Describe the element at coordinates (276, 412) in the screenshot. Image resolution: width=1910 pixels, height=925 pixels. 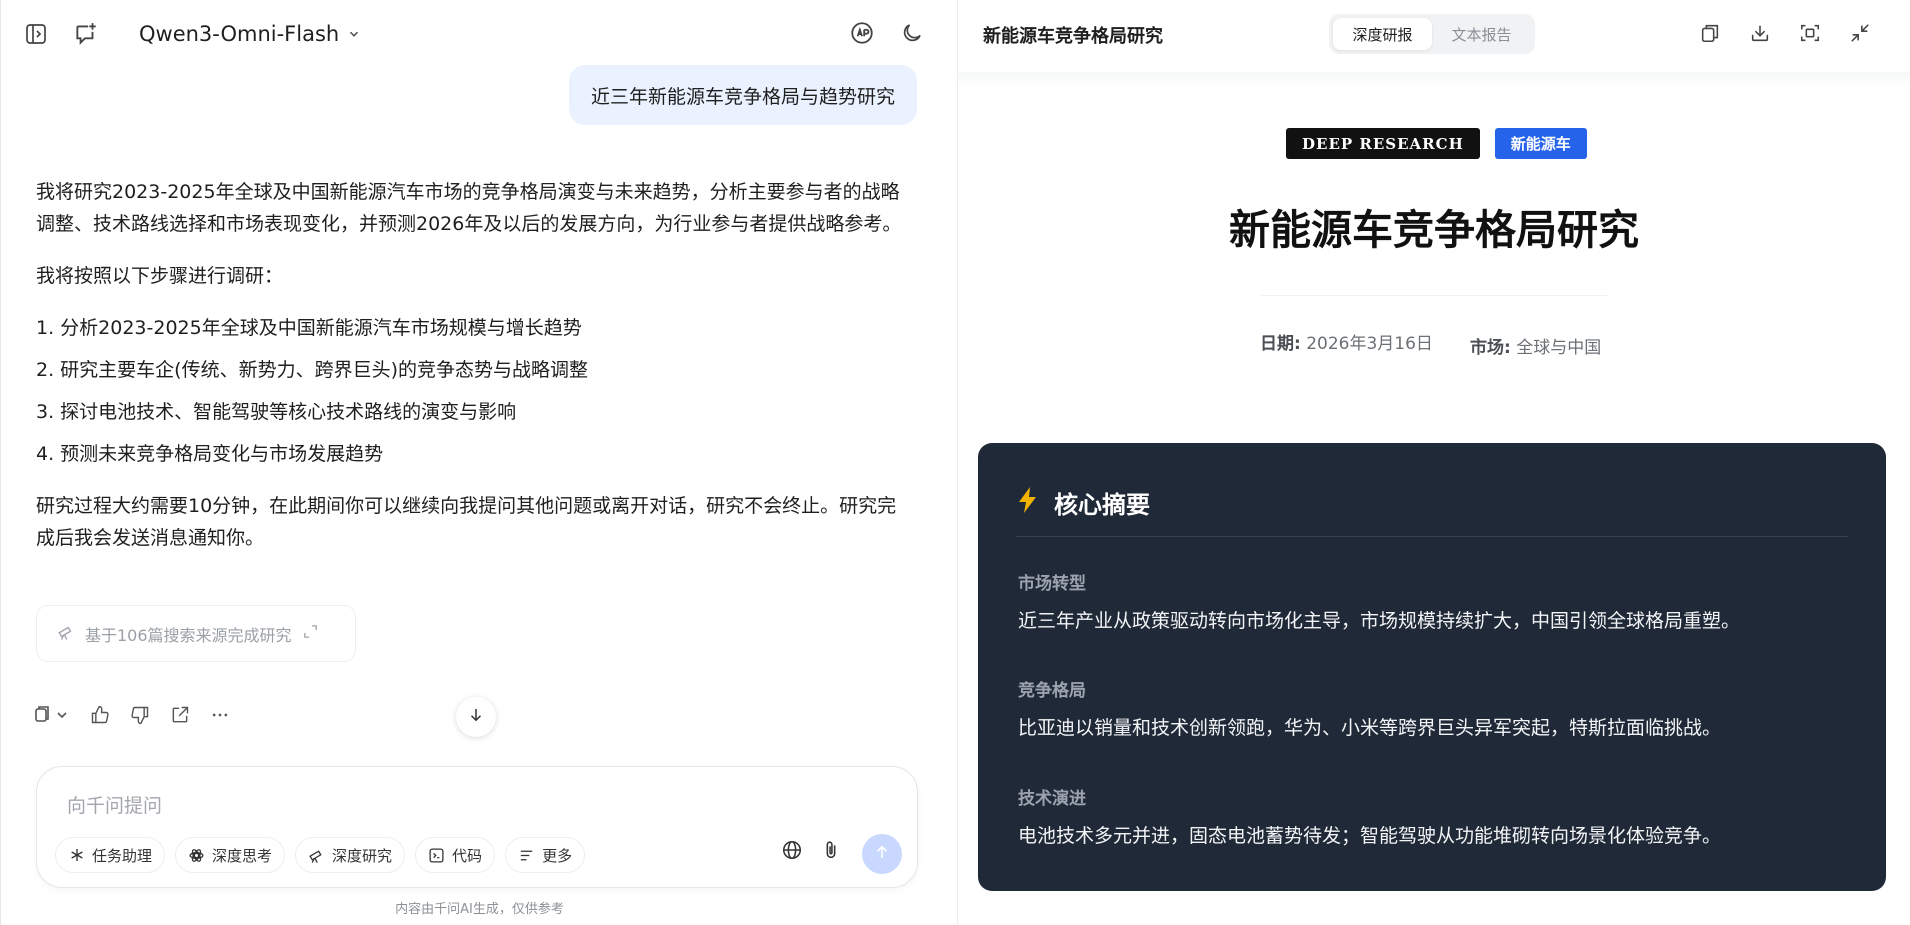
I see `answer-step: 3. 探讨电池技术、智能驾驶等核心技术路线的演变与影响` at that location.